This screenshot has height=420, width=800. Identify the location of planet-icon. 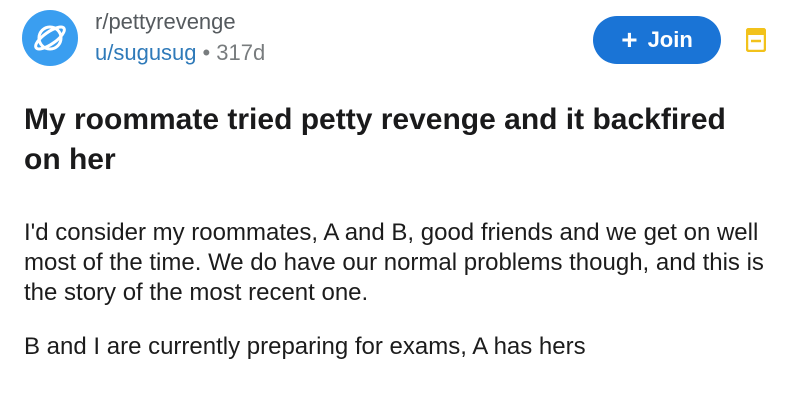
(50, 38).